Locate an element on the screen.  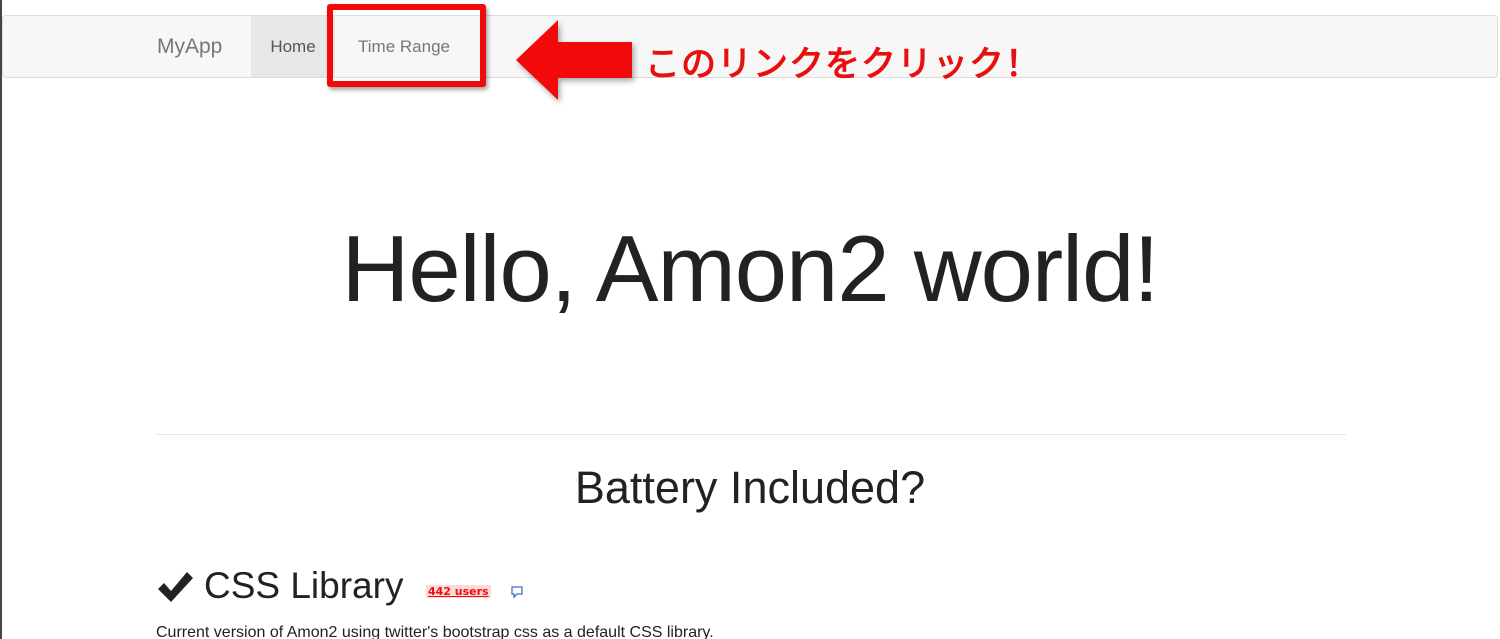
checkmark-icon is located at coordinates (175, 587).